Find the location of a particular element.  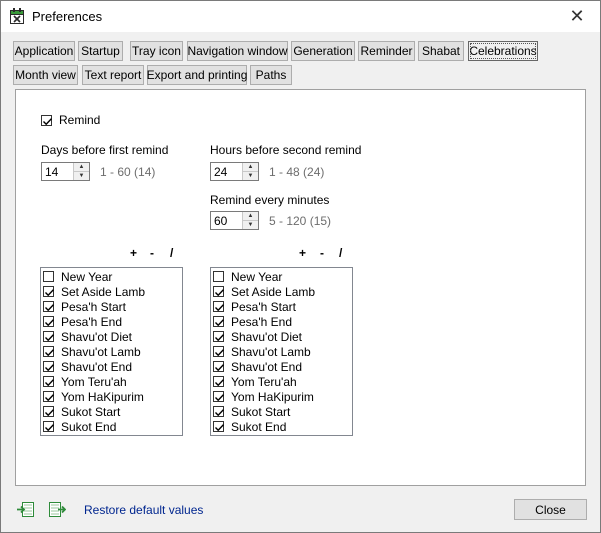

tab-label: Export and printing is located at coordinates (197, 75).